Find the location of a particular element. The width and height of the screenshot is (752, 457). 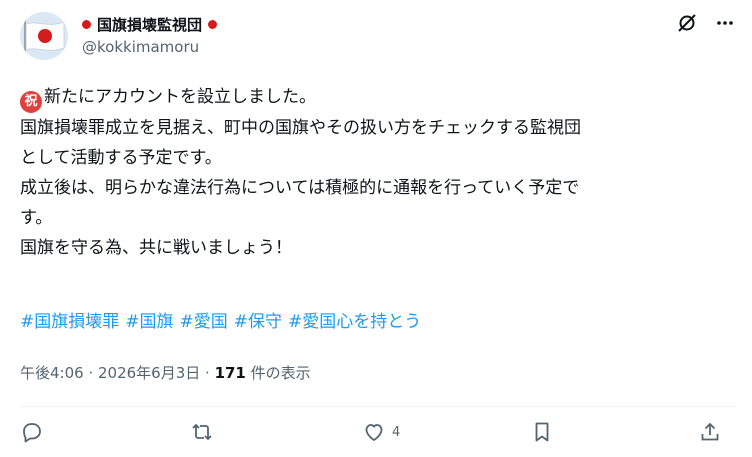

action-bar: 4 is located at coordinates (378, 434).